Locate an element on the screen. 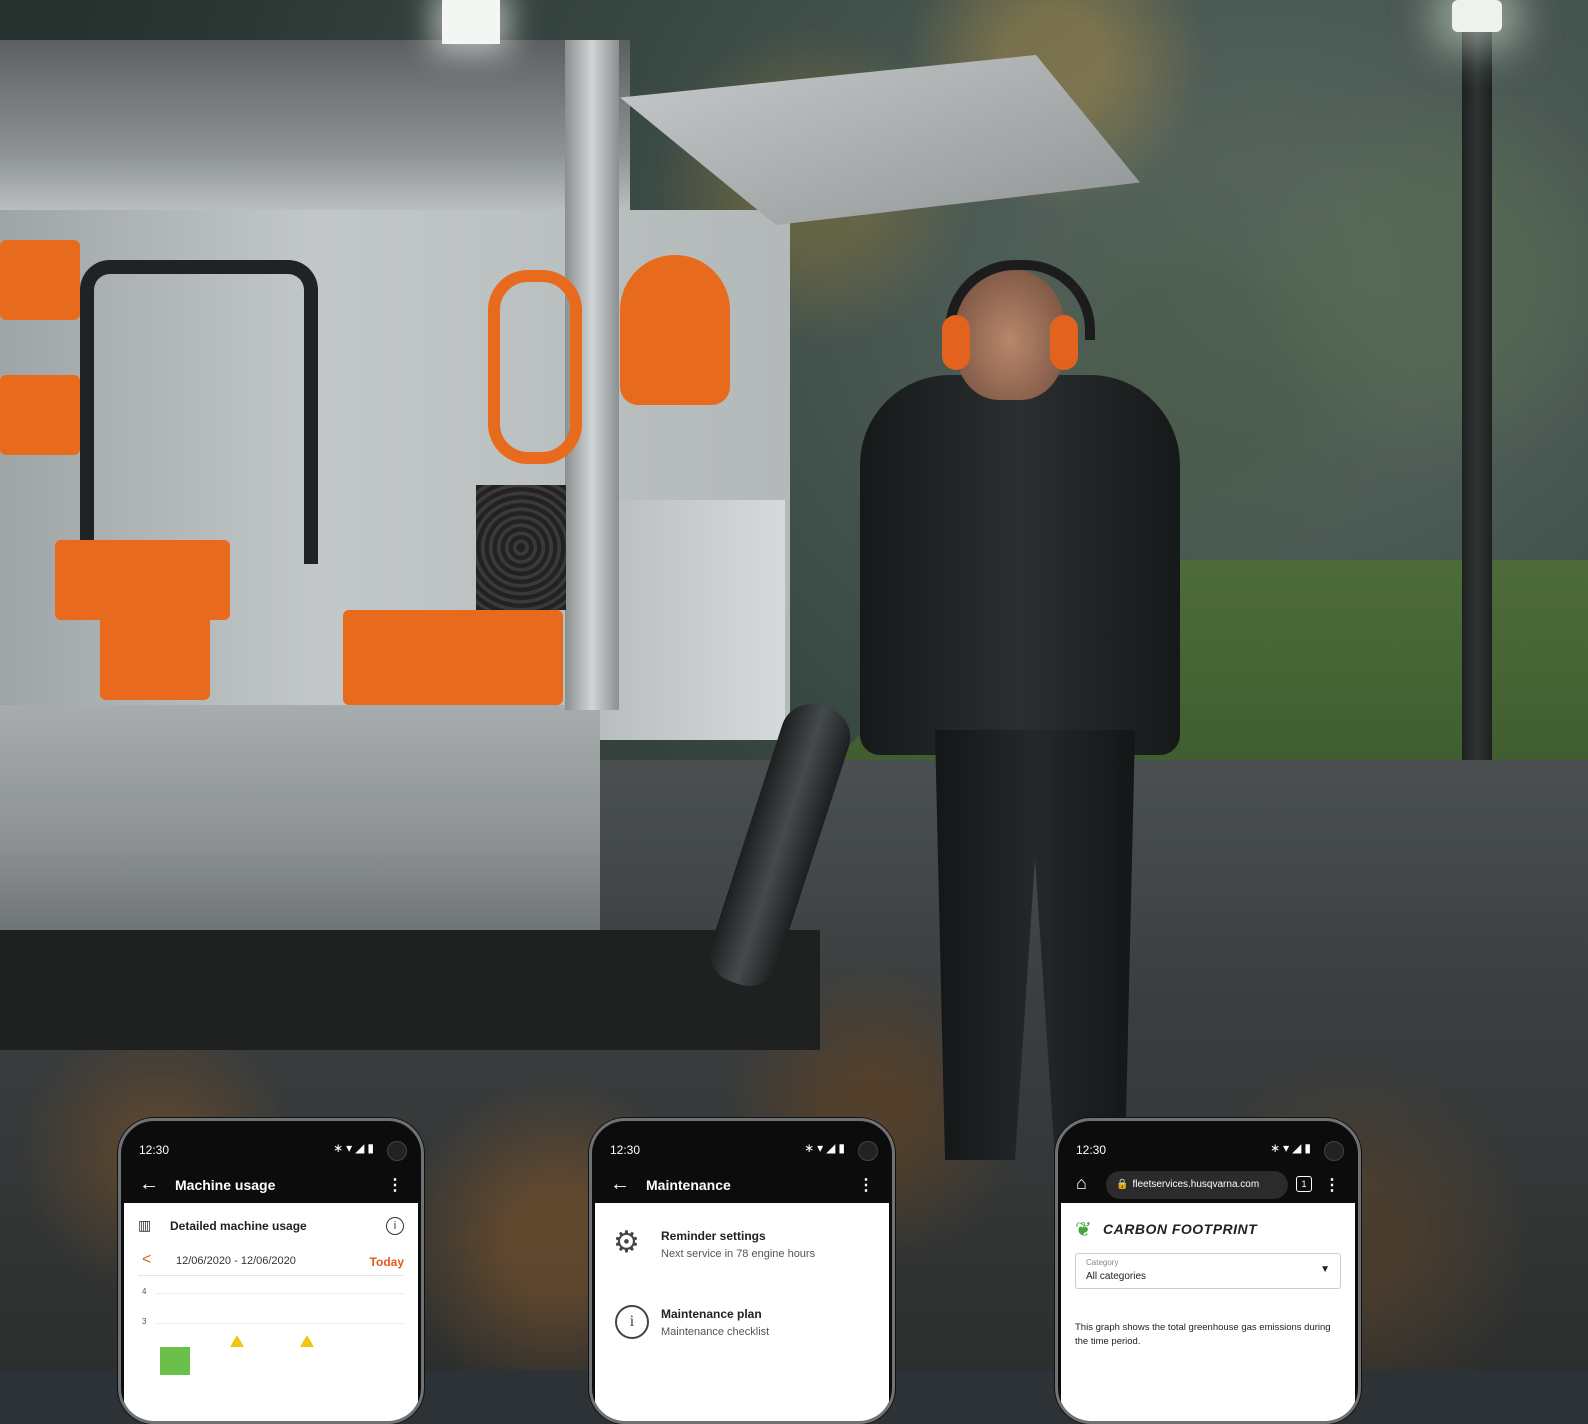 The height and width of the screenshot is (1424, 1588). truck-side-box is located at coordinates (690, 620).